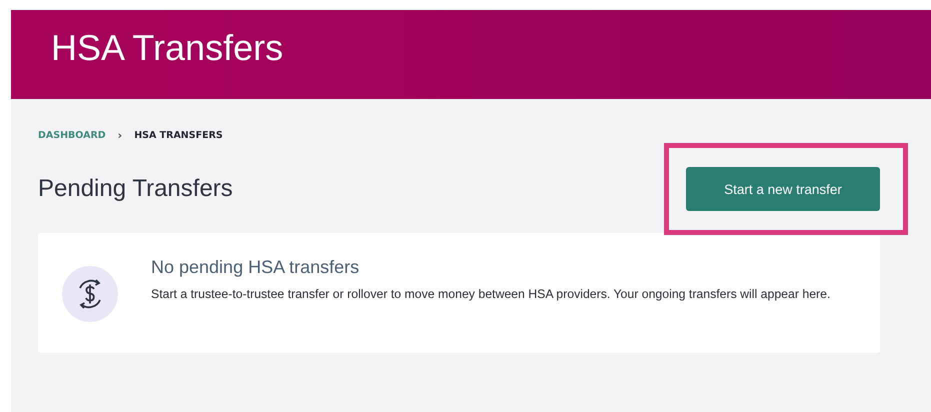 This screenshot has width=931, height=412. Describe the element at coordinates (490, 294) in the screenshot. I see `empty-state-message: Start a trustee-to-trustee transfer or rollover to move money between HSA providers. Your ongoing transfers will appear here.` at that location.